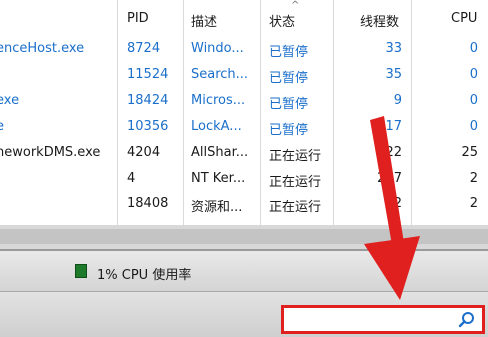 The image size is (488, 337). I want to click on status-bar, so click(244, 271).